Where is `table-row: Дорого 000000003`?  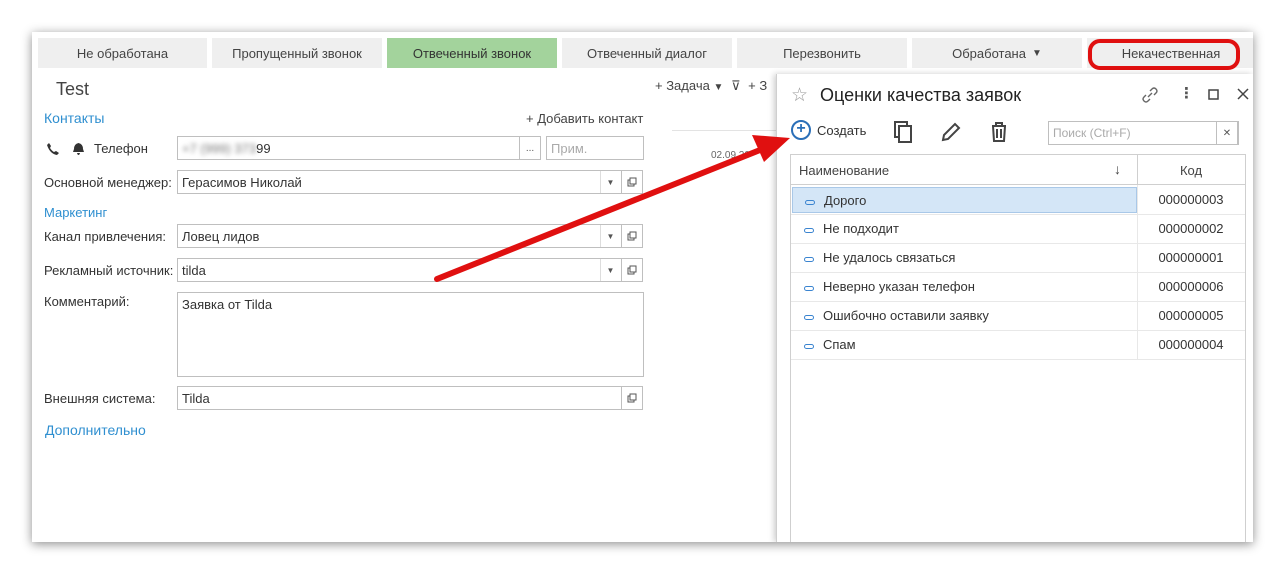 table-row: Дорого 000000003 is located at coordinates (1018, 200).